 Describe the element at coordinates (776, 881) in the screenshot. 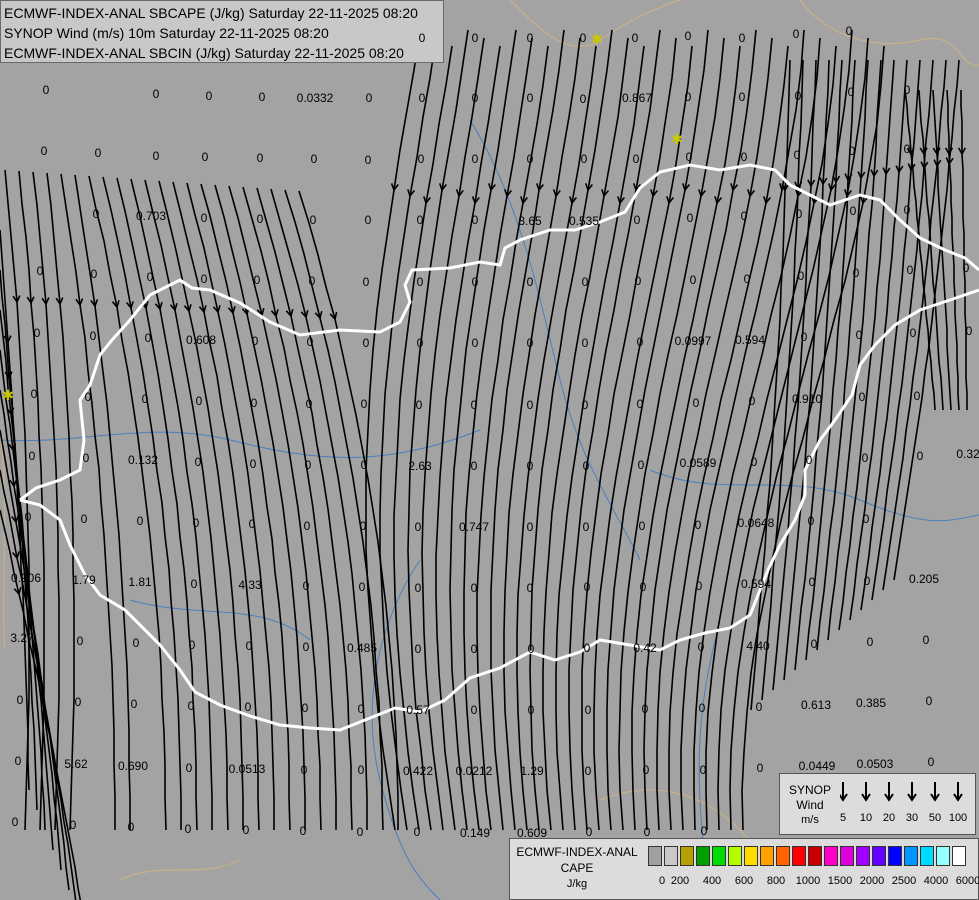

I see `cape-tick-label: 800` at that location.